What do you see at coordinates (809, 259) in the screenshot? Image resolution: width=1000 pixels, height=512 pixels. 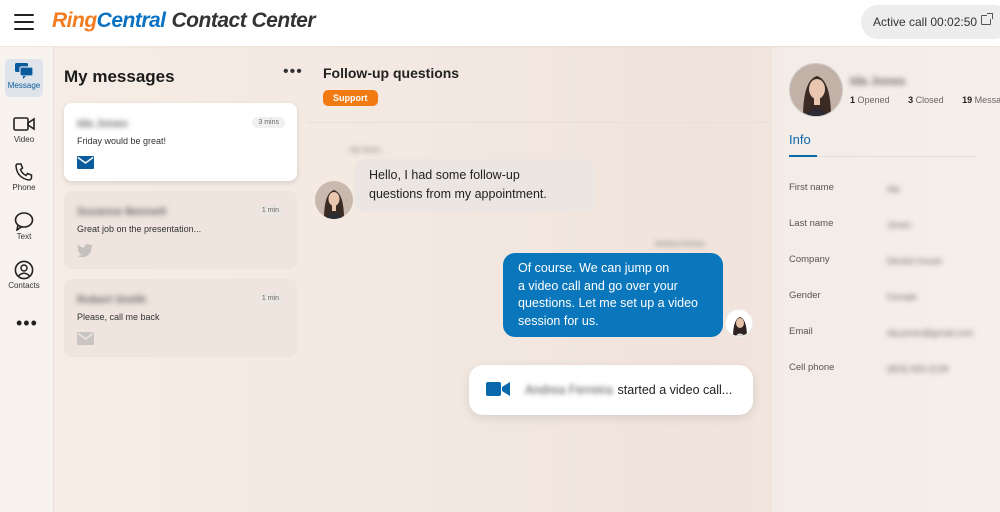 I see `field-label: Company` at bounding box center [809, 259].